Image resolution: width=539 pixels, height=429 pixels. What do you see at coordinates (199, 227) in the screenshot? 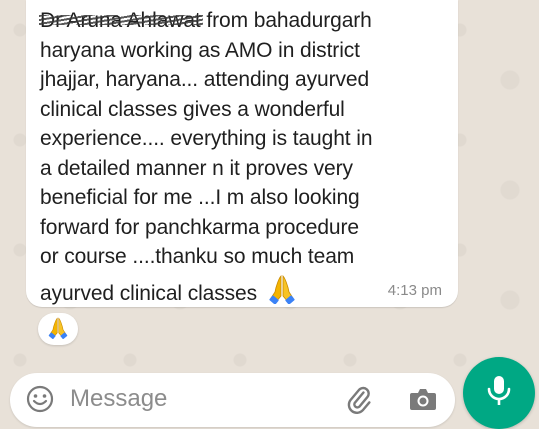
I see `message-line: forward for panchkarma procedure` at bounding box center [199, 227].